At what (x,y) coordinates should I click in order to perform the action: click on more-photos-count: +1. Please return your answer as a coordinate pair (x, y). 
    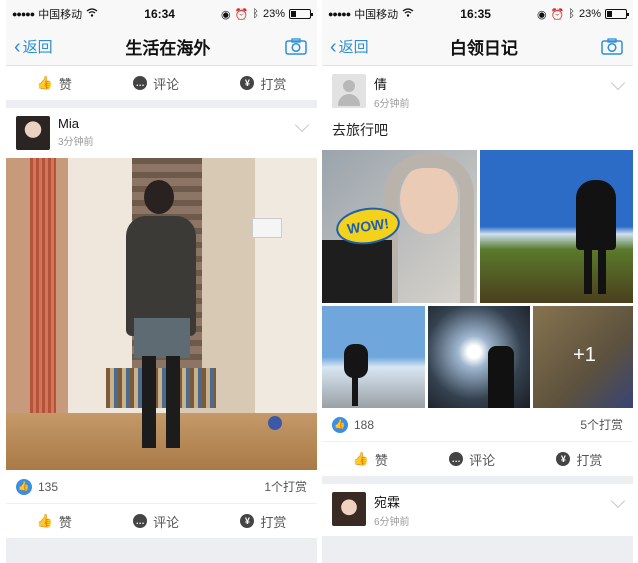
    Looking at the image, I should click on (583, 355).